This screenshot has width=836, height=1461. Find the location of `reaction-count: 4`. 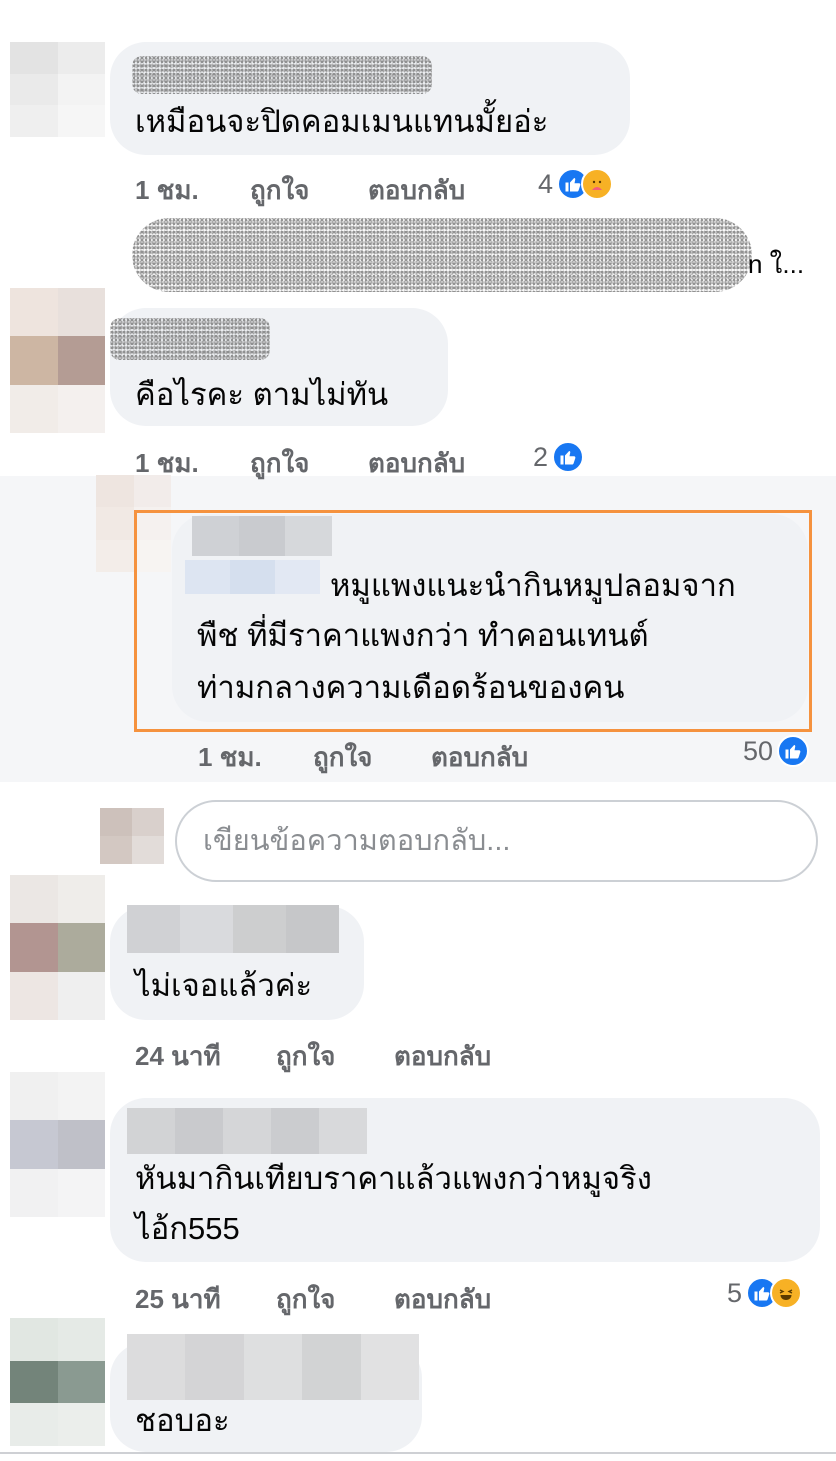

reaction-count: 4 is located at coordinates (546, 183).